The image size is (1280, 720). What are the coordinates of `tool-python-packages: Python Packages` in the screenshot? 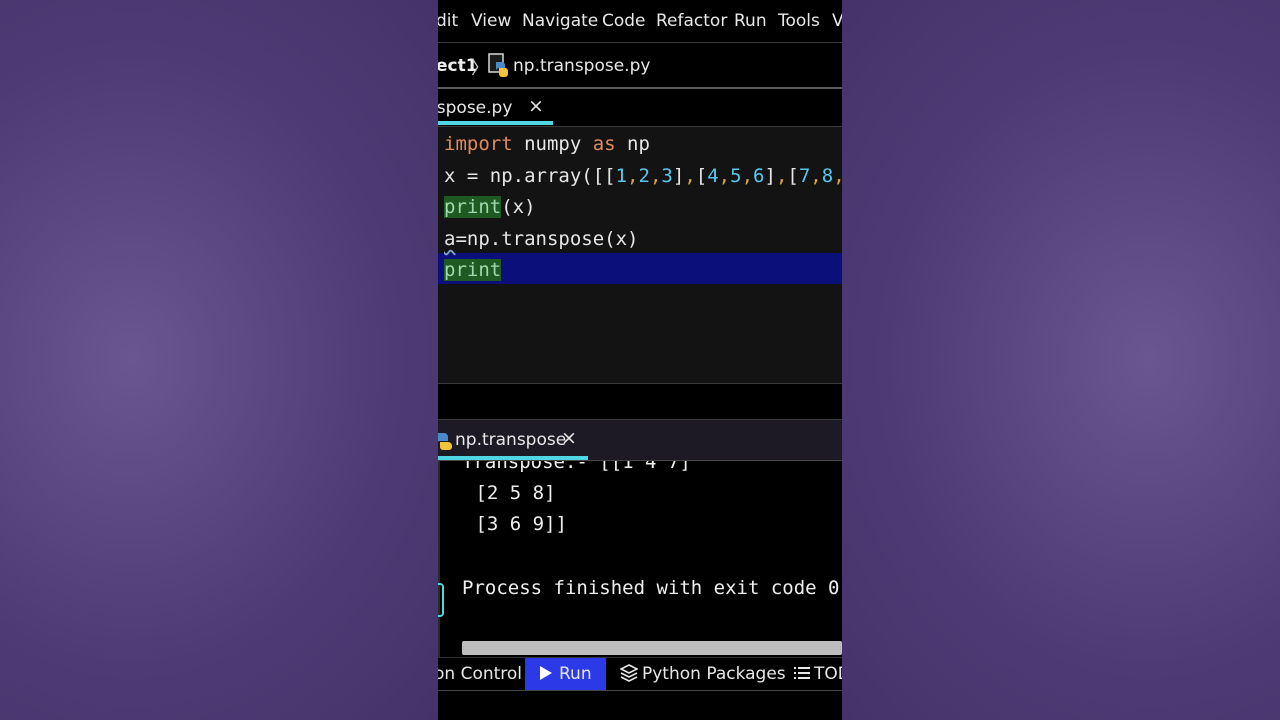 It's located at (702, 674).